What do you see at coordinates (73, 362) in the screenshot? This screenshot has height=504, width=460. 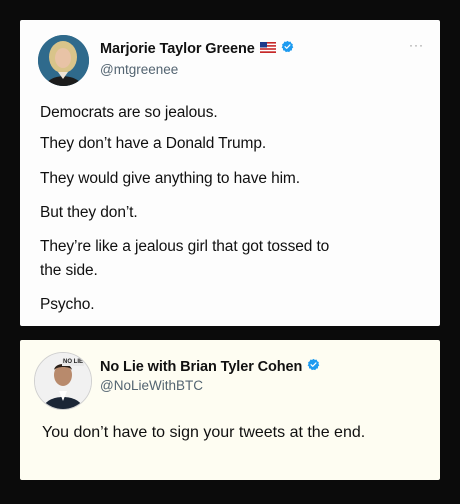 I see `avatar-badge: NO LIE` at bounding box center [73, 362].